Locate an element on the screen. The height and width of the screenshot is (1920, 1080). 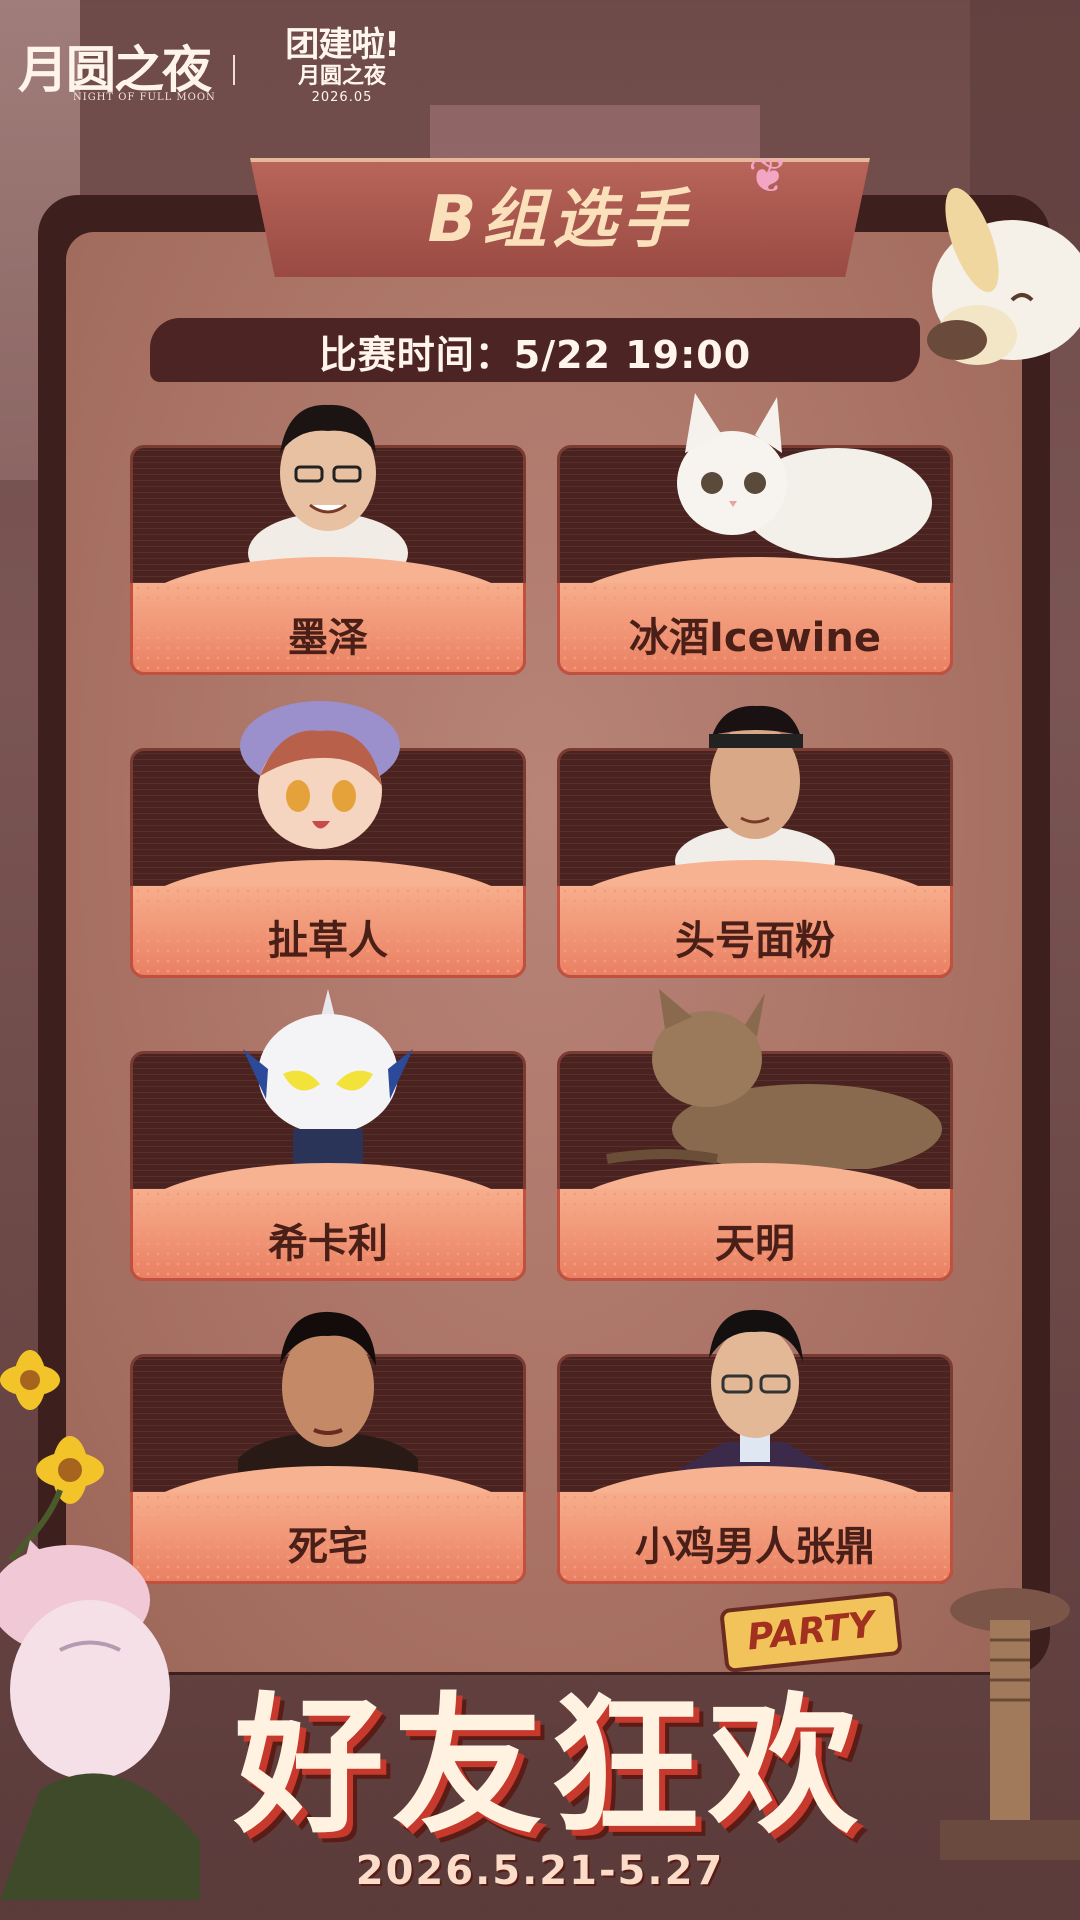
player-card: 小鸡男人张鼎 is located at coordinates (755, 1446).